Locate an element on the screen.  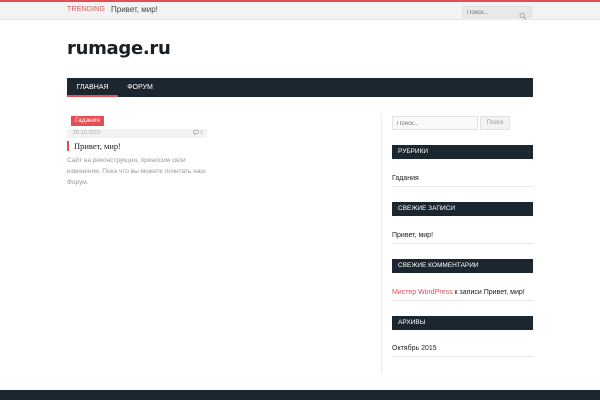
post-date: 20.10.2015 is located at coordinates (87, 133).